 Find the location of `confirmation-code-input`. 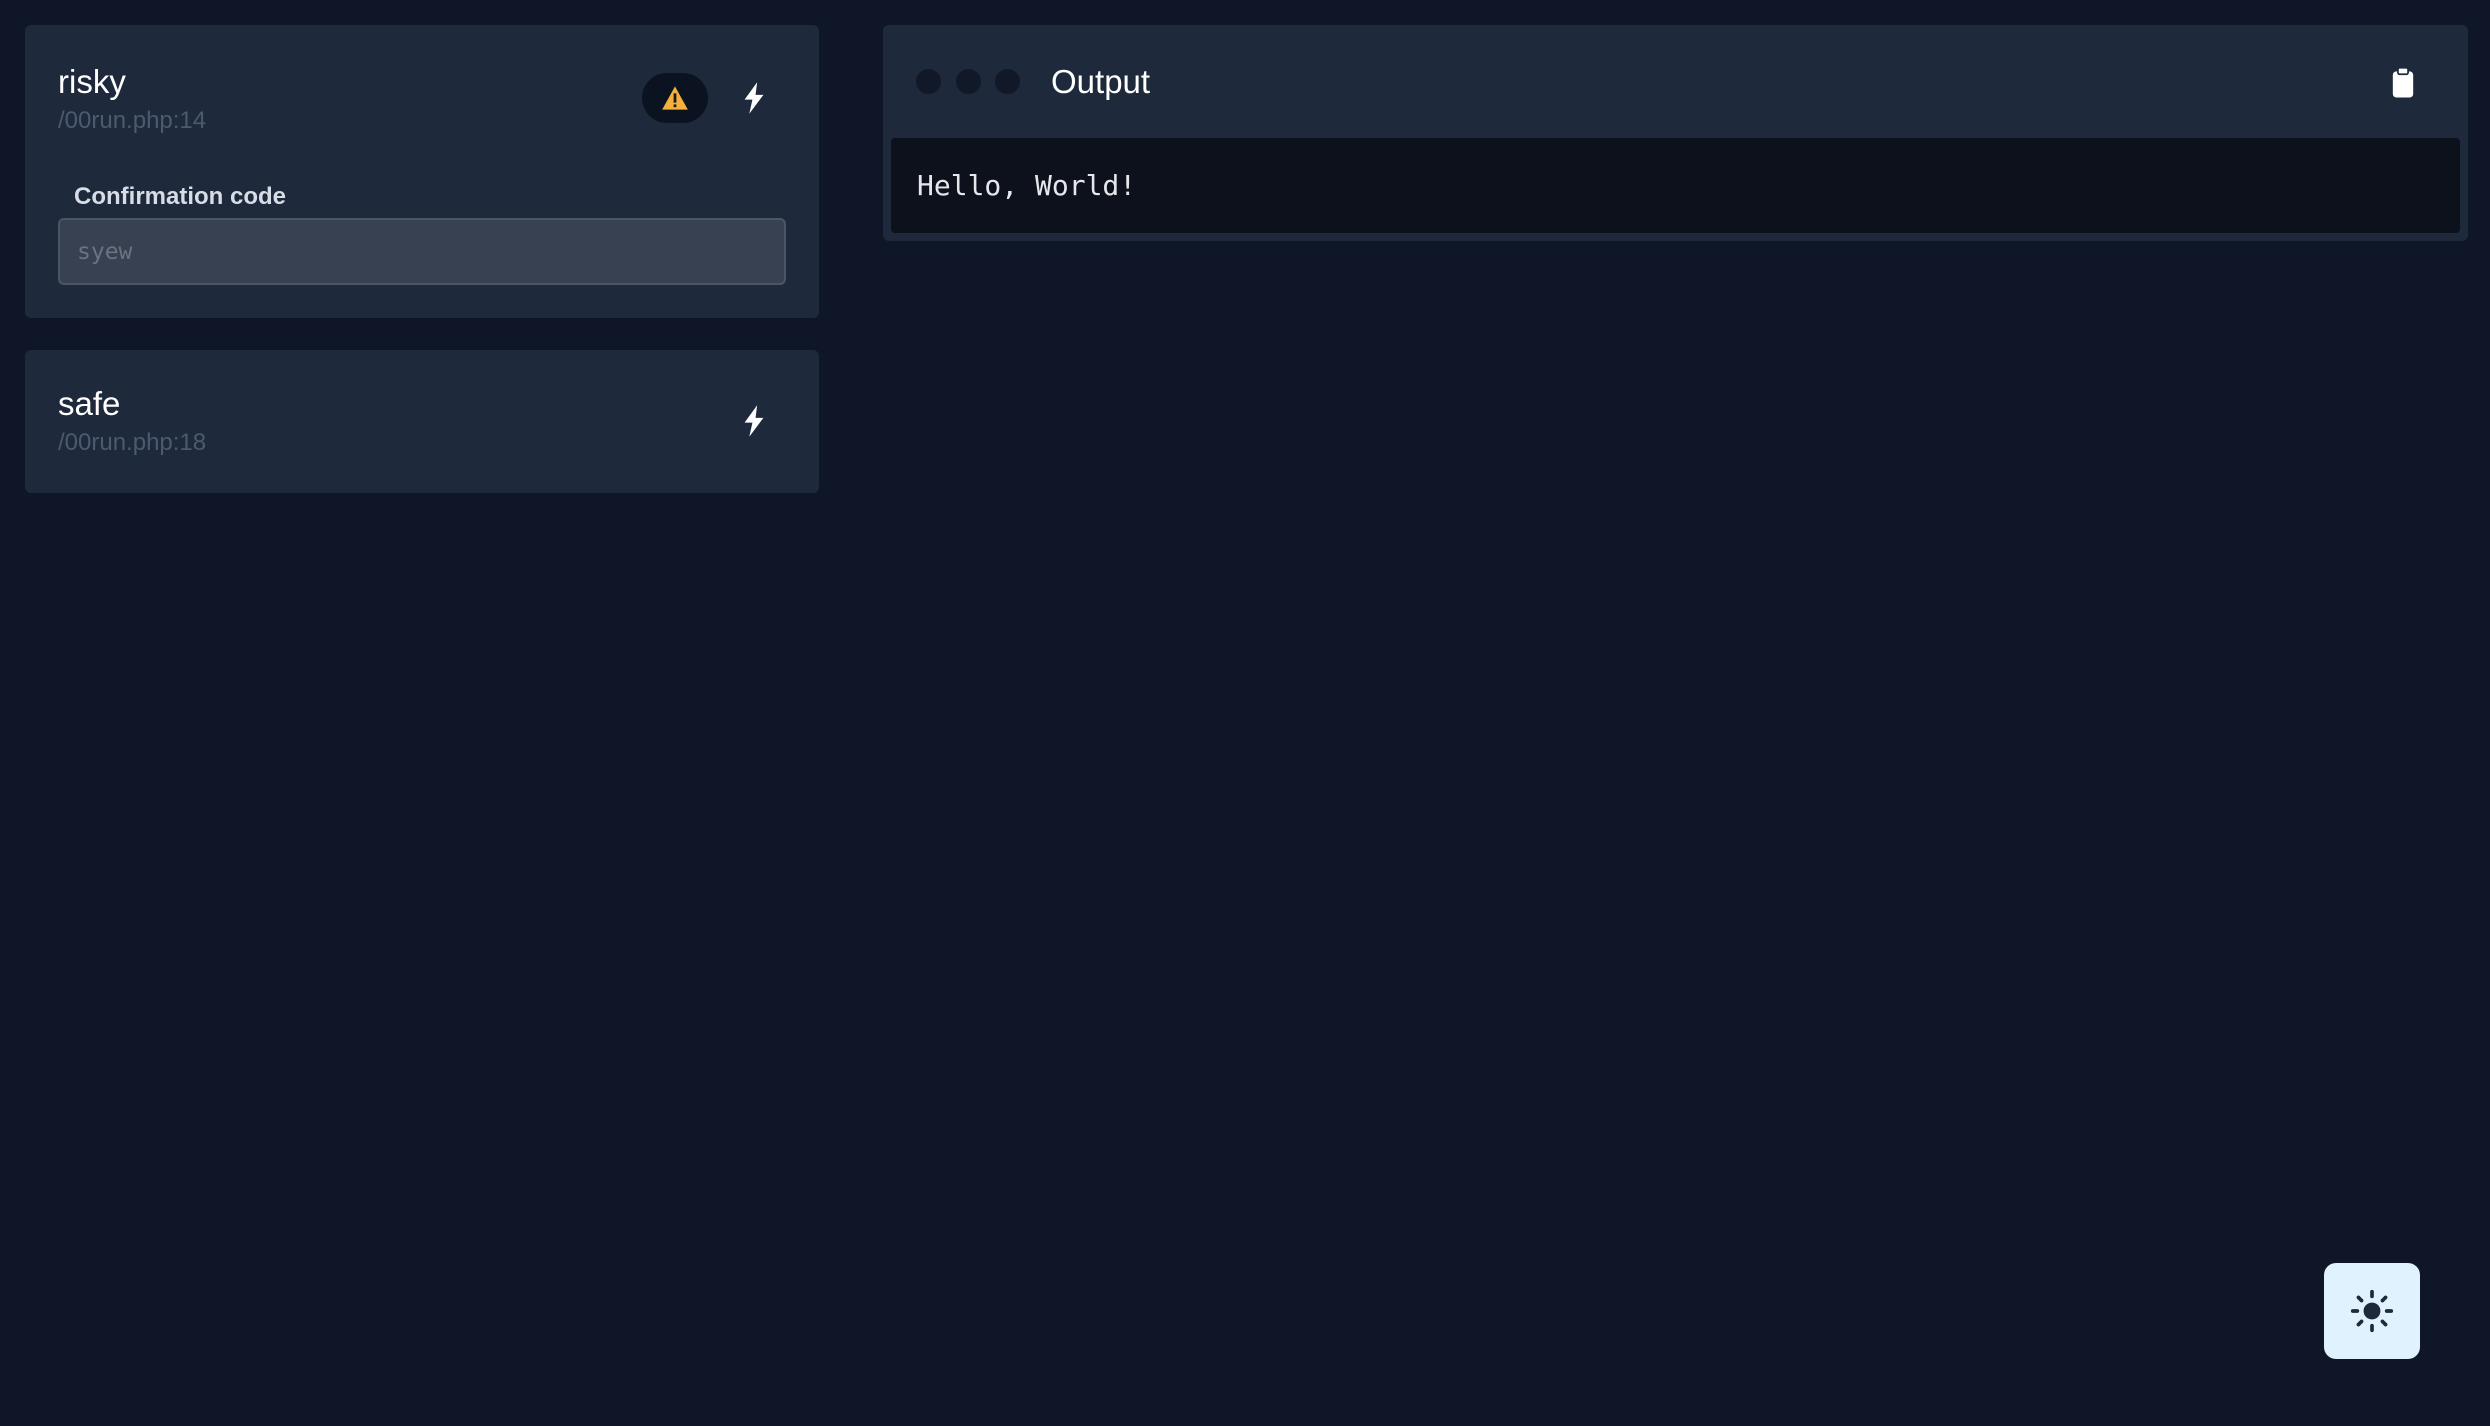

confirmation-code-input is located at coordinates (422, 251).